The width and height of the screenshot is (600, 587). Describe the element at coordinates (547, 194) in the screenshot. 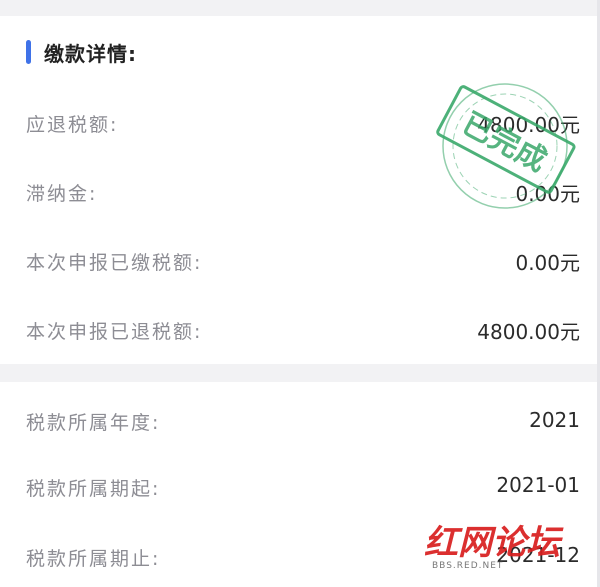

I see `late-fee-value: 0.00元` at that location.